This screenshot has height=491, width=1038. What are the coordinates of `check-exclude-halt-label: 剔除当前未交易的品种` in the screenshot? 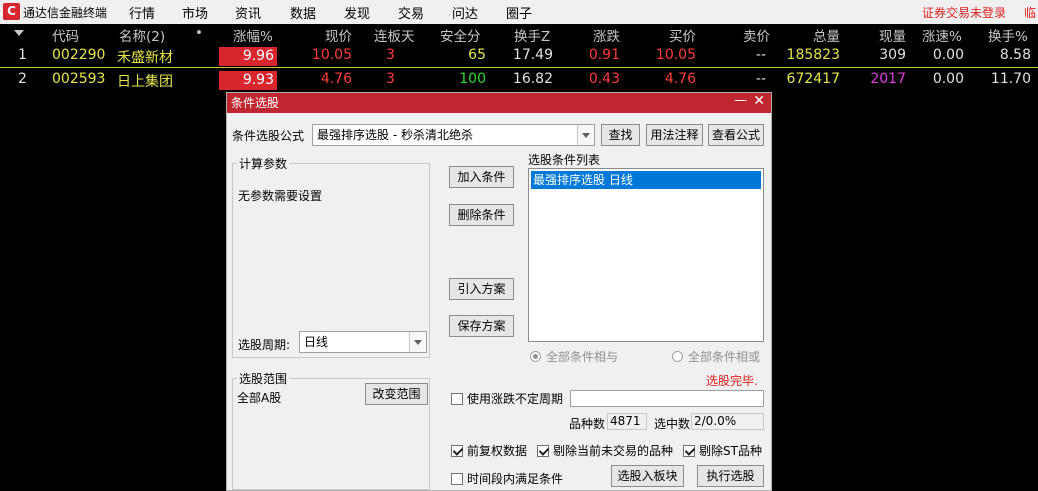 It's located at (613, 451).